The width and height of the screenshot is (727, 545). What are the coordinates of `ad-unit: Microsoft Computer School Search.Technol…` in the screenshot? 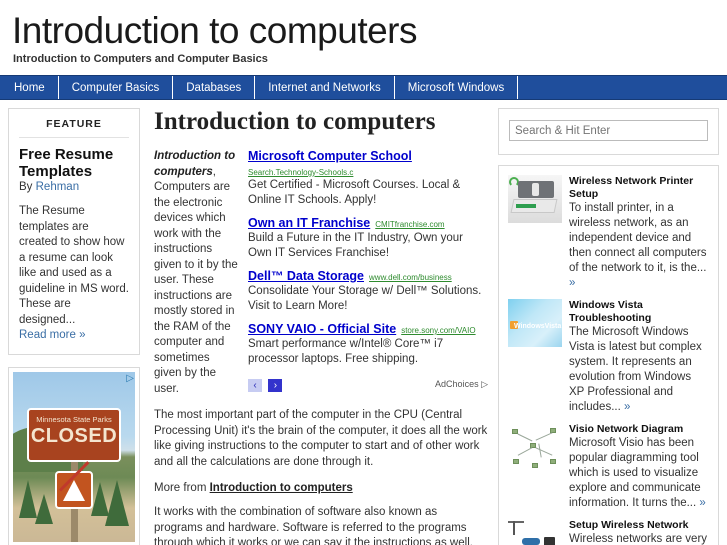 It's located at (368, 178).